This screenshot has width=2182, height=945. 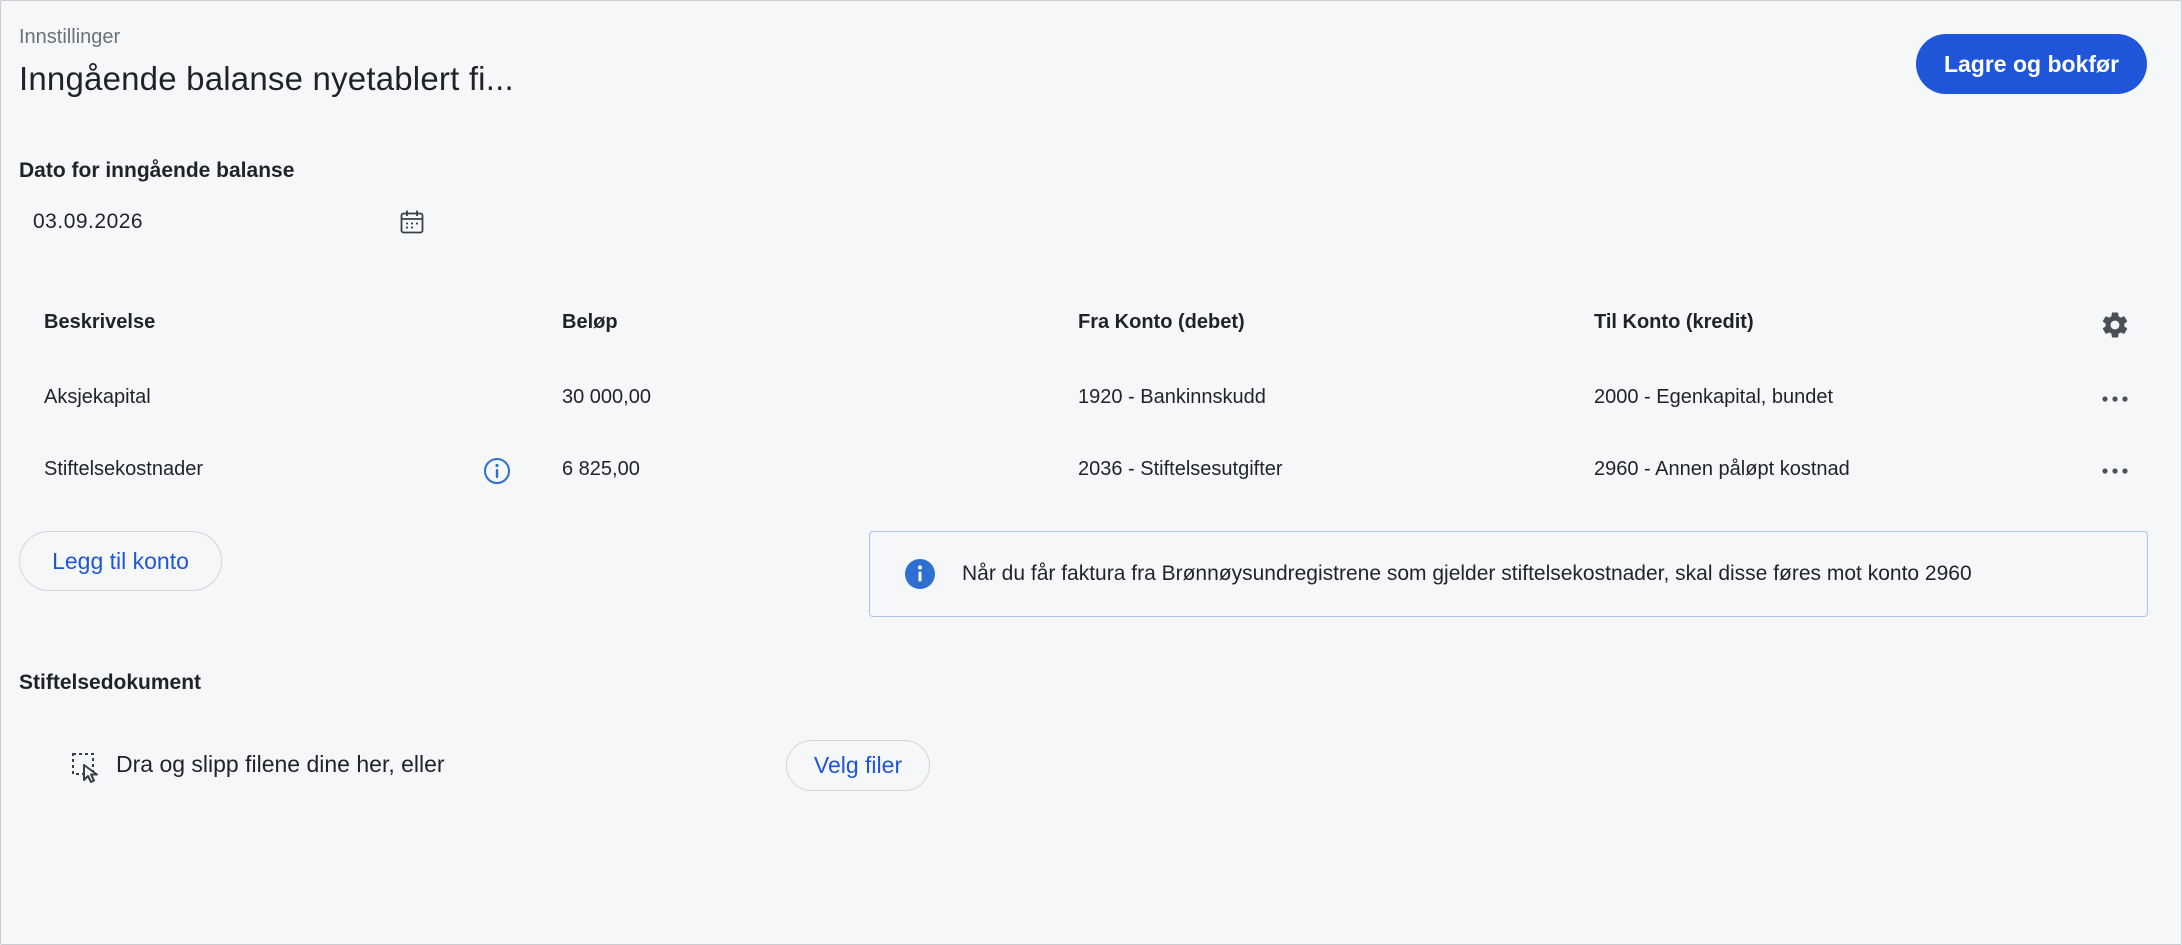 What do you see at coordinates (590, 322) in the screenshot?
I see `column-header-amount: Beløp` at bounding box center [590, 322].